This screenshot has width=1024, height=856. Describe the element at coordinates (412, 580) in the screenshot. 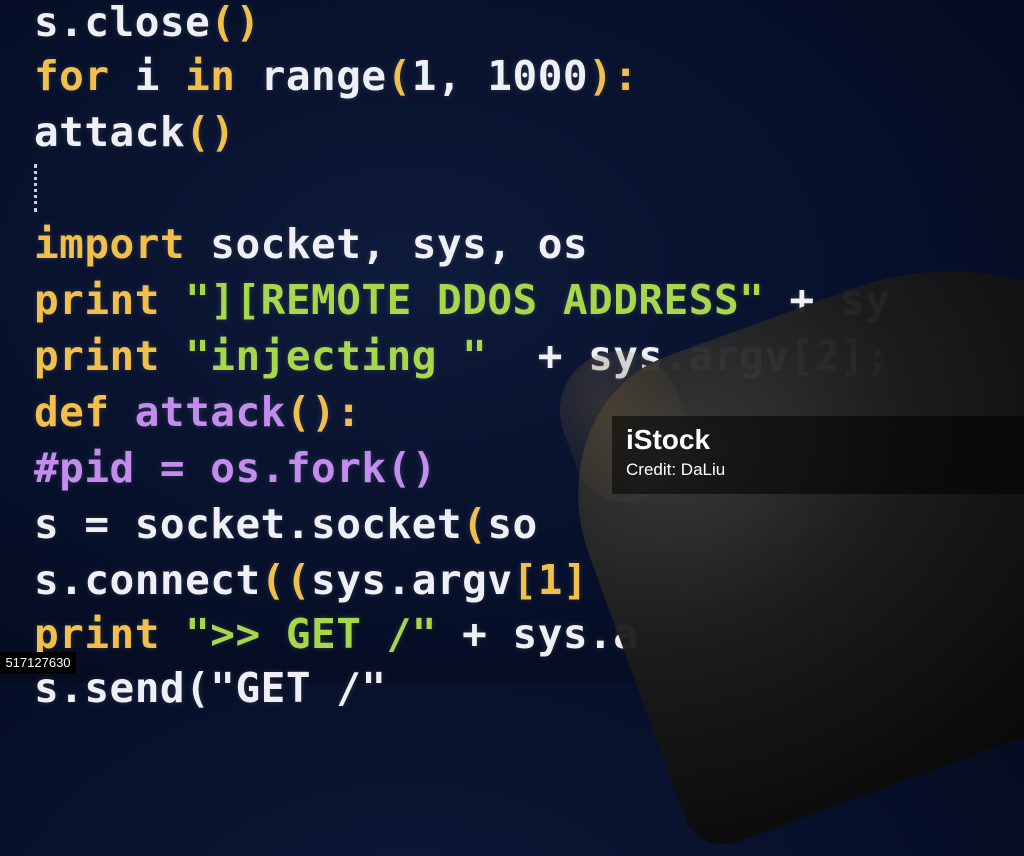

I see `code-token: sys.argv` at that location.